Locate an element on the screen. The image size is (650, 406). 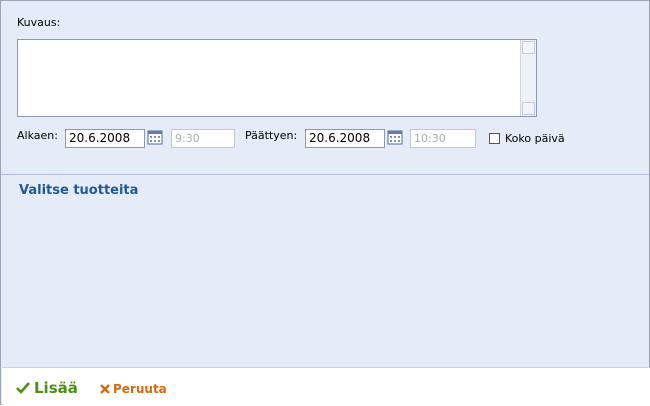
add-button-label: Lisää is located at coordinates (56, 388).